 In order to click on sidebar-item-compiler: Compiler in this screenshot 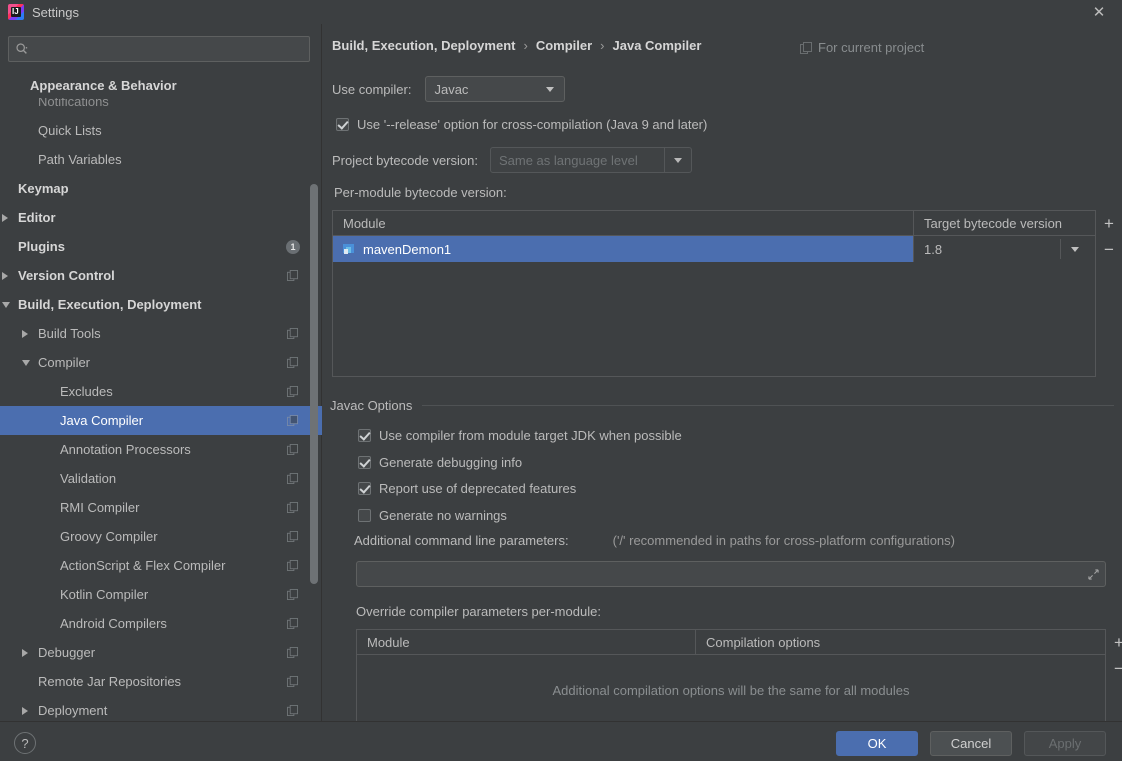, I will do `click(161, 362)`.